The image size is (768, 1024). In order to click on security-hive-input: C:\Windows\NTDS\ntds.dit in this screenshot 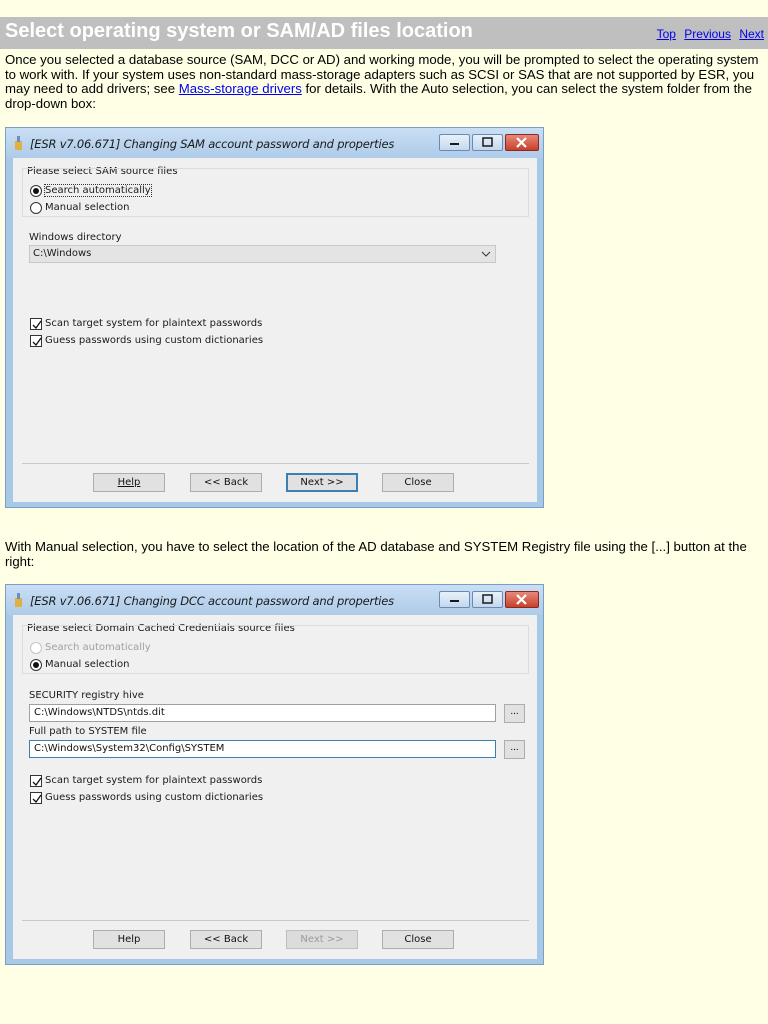, I will do `click(262, 713)`.